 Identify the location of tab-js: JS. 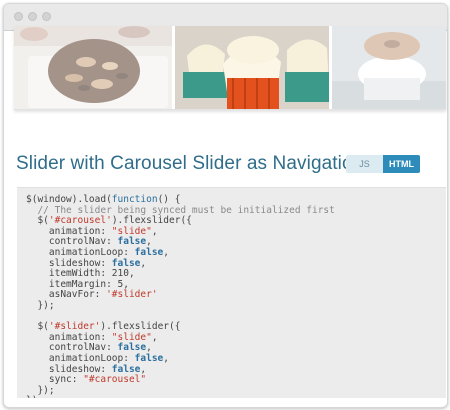
(364, 164).